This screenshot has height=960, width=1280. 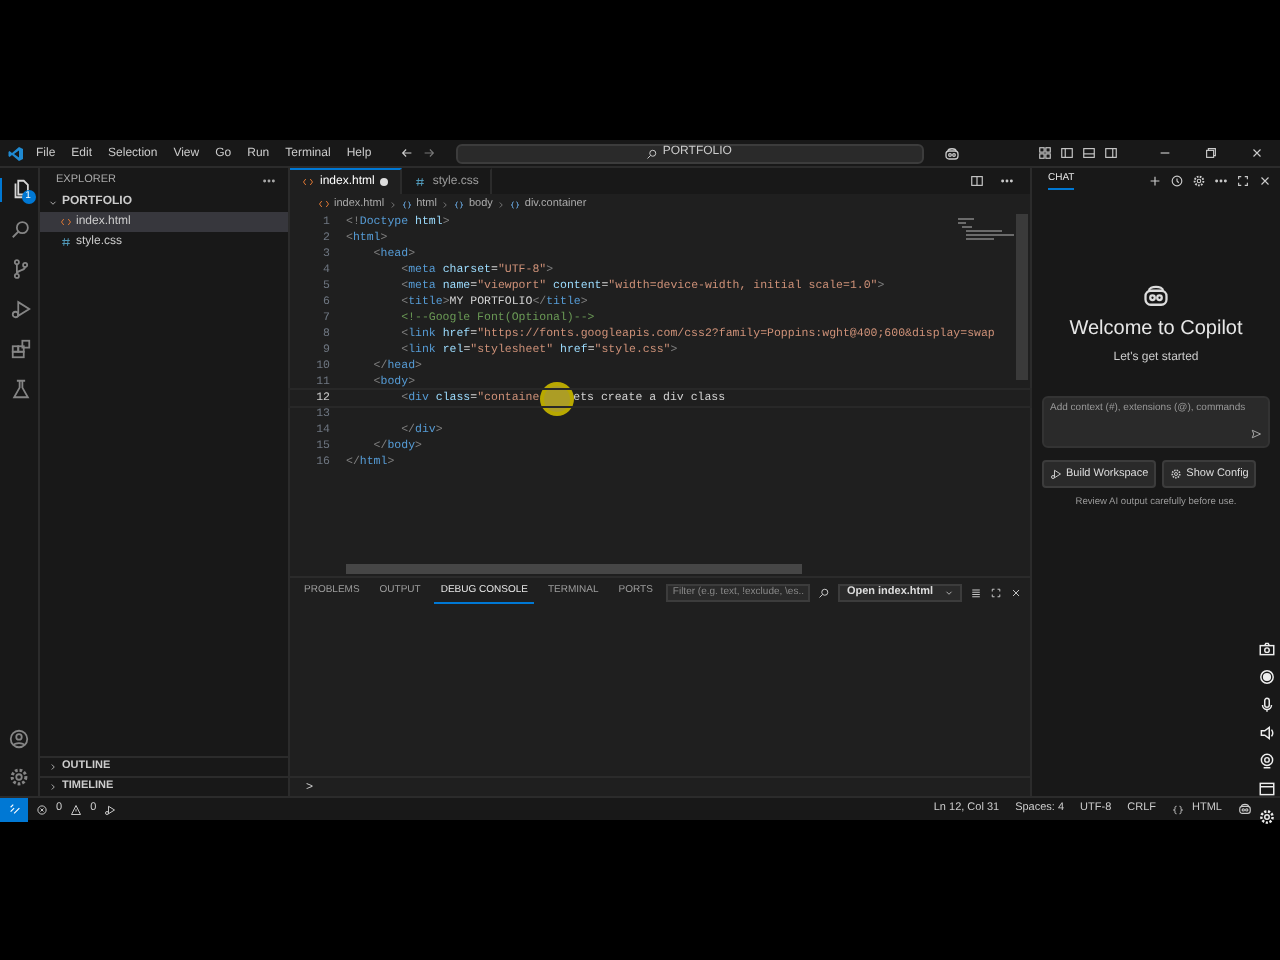 What do you see at coordinates (1089, 153) in the screenshot?
I see `panel-toggle-icon` at bounding box center [1089, 153].